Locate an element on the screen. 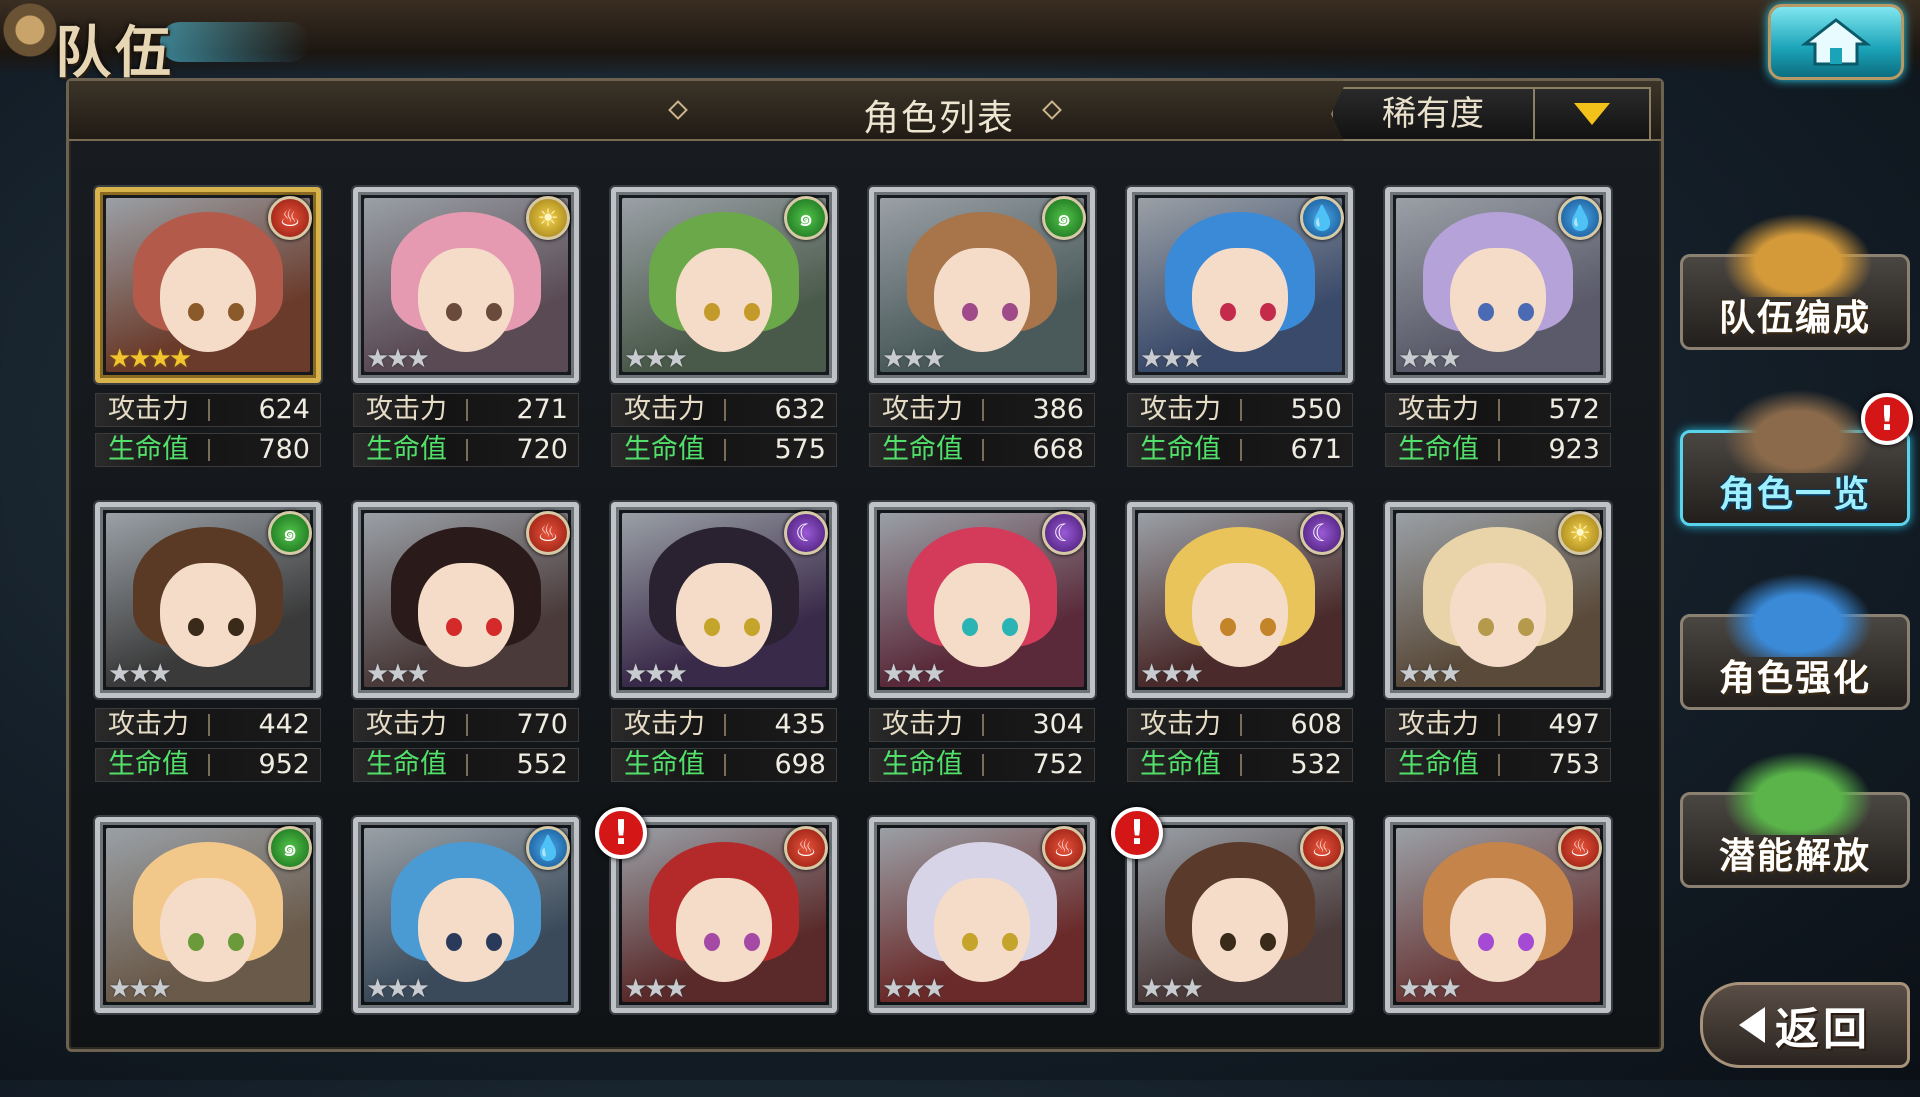 The image size is (1920, 1097). menu-button-0: 队伍编成 is located at coordinates (1795, 281).